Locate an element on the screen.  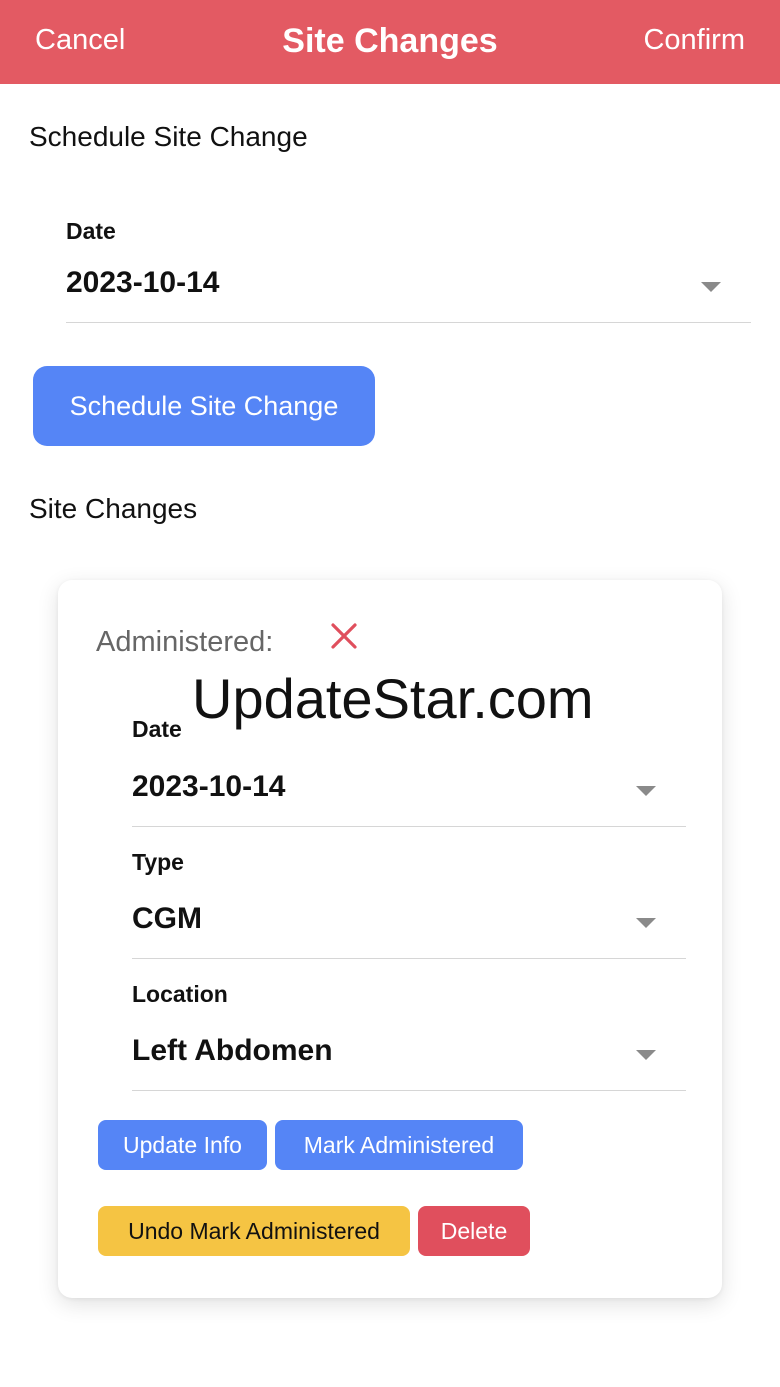
type-label: Type is located at coordinates (158, 862).